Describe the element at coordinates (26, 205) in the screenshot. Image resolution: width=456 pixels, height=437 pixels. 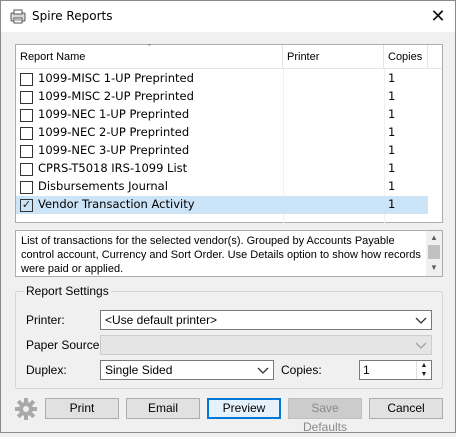
I see `report-checkbox: ✓` at that location.